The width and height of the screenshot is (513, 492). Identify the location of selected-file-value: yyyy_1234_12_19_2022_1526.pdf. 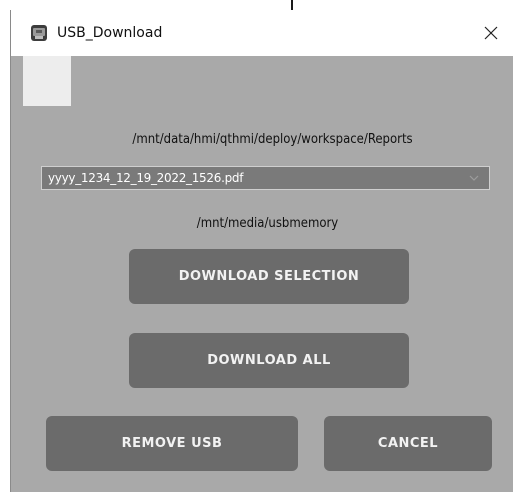
(146, 178).